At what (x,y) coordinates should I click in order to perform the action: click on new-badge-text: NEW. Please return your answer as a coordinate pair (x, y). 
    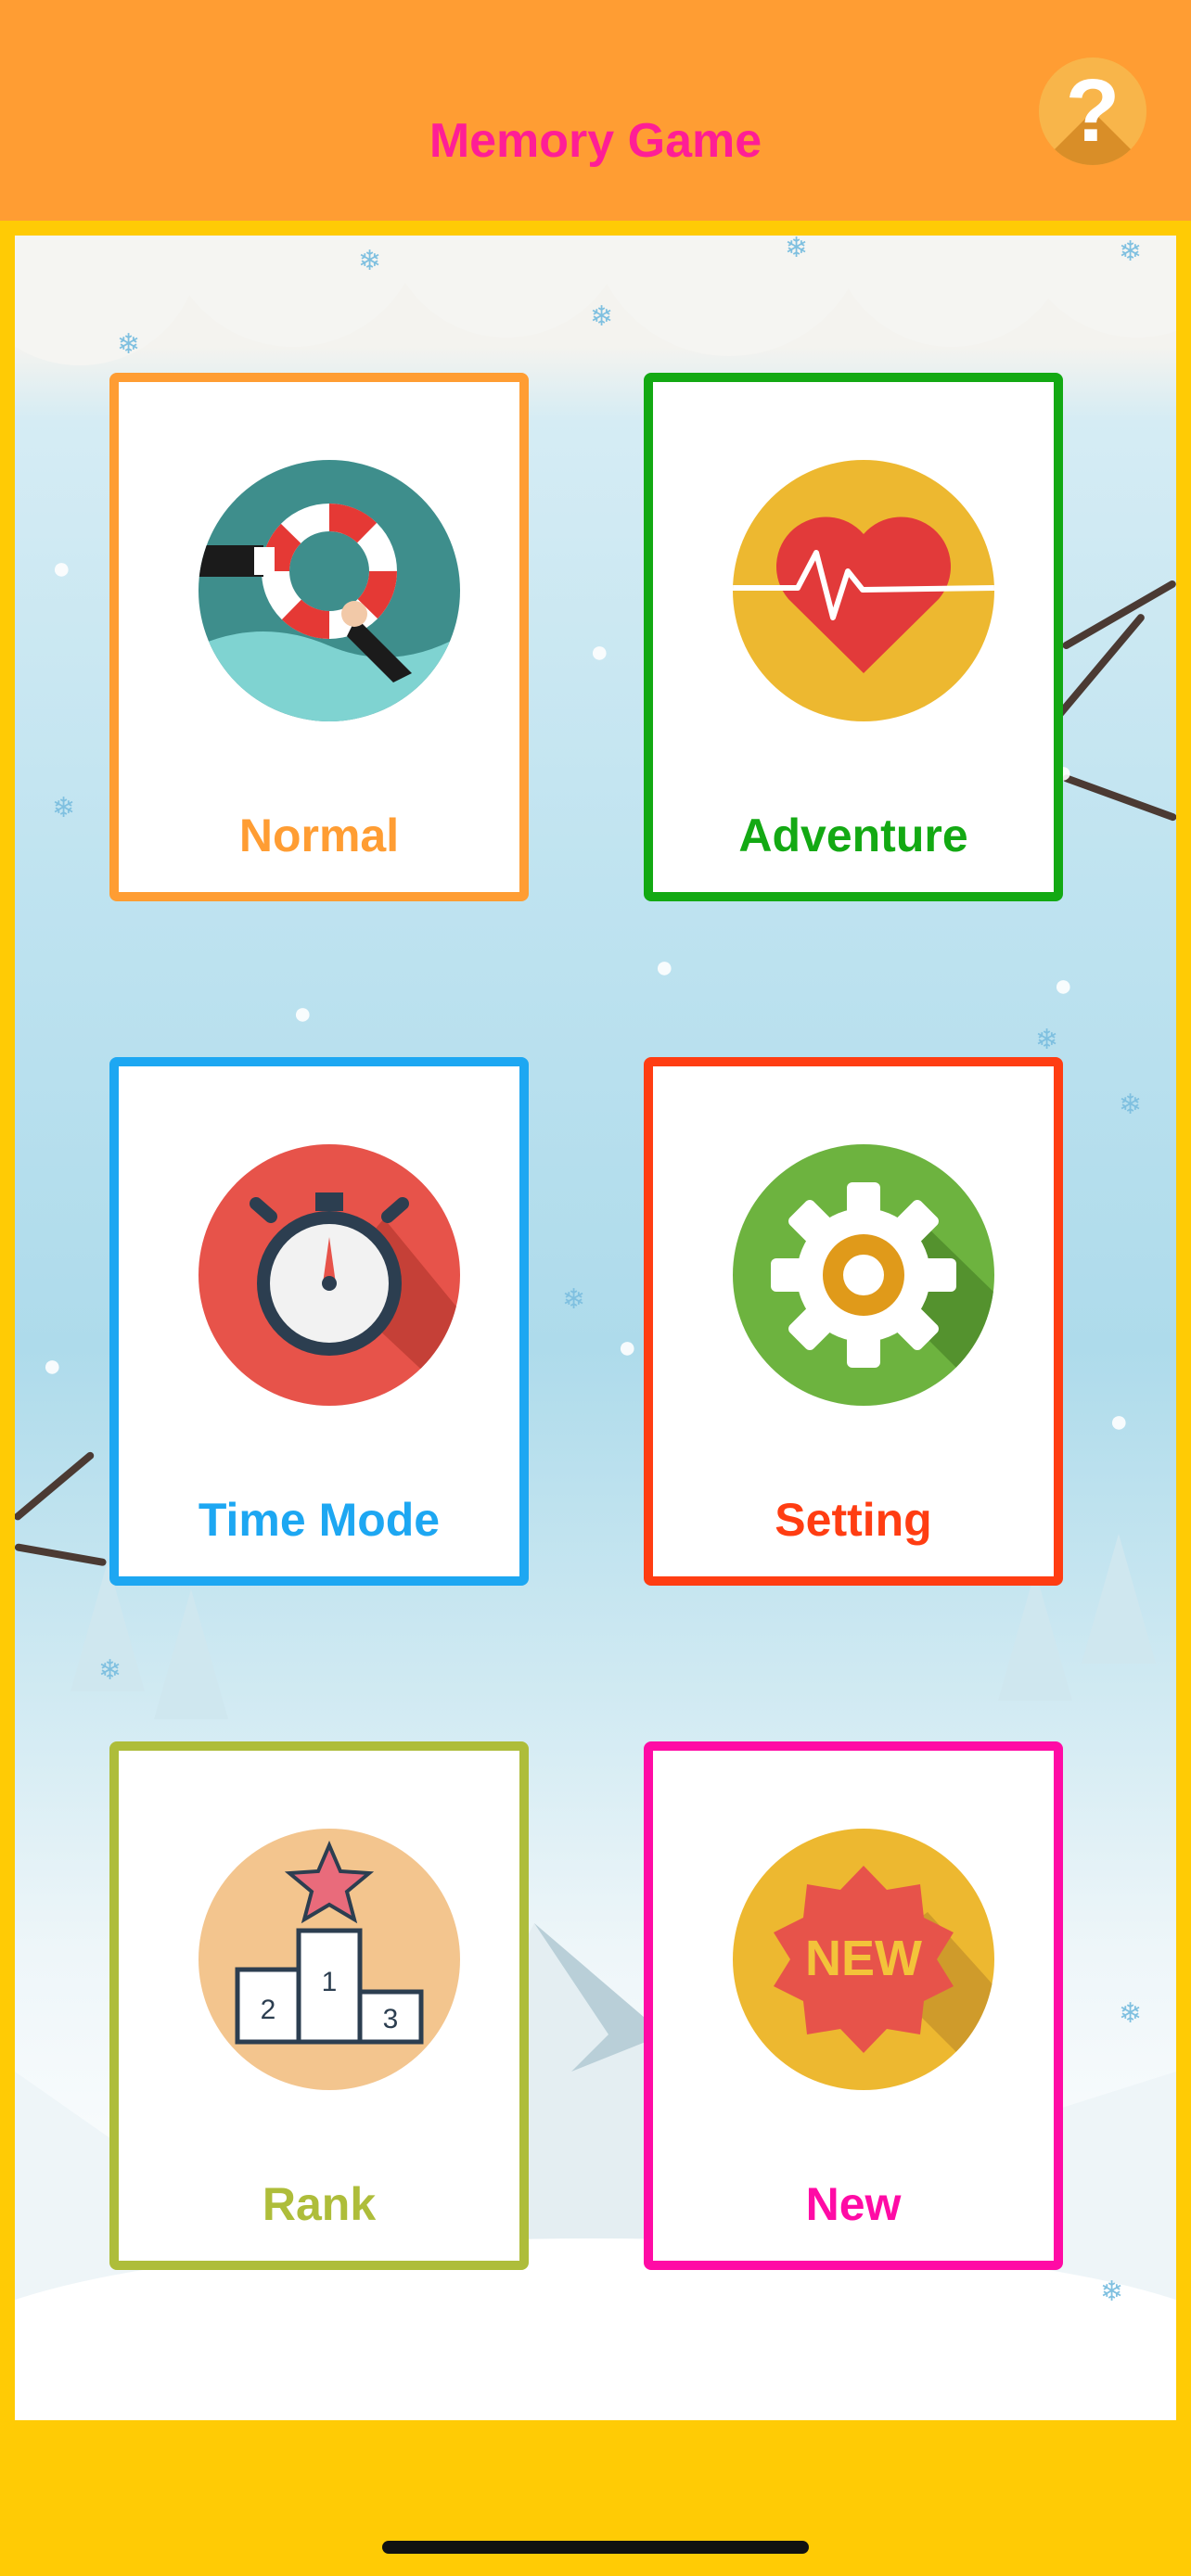
    Looking at the image, I should click on (863, 1958).